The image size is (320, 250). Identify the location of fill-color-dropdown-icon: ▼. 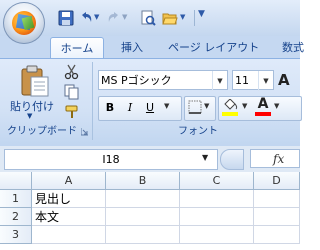
(244, 106).